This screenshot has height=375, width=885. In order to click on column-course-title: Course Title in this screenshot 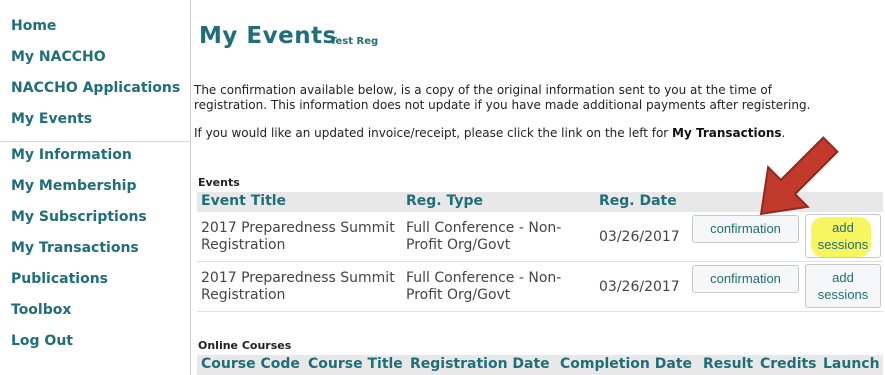, I will do `click(355, 364)`.